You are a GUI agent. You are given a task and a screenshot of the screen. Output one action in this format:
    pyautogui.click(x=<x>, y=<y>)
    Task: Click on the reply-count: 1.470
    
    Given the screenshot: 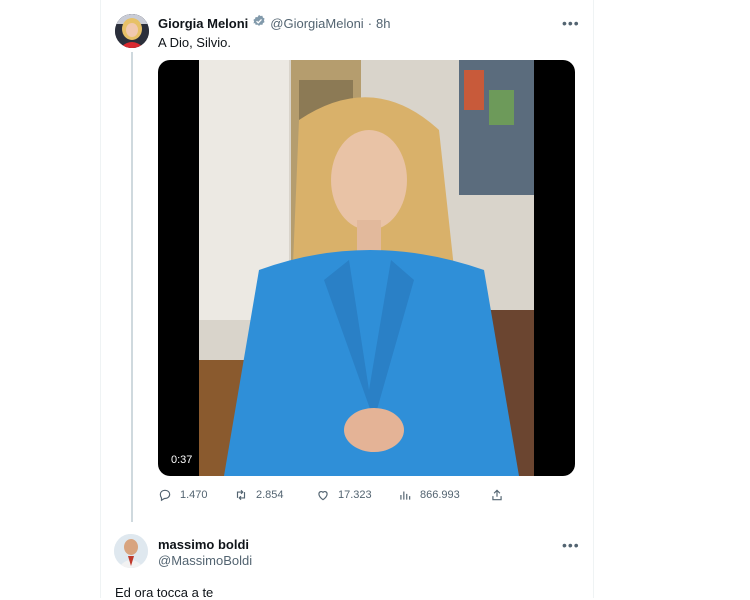 What is the action you would take?
    pyautogui.click(x=194, y=495)
    